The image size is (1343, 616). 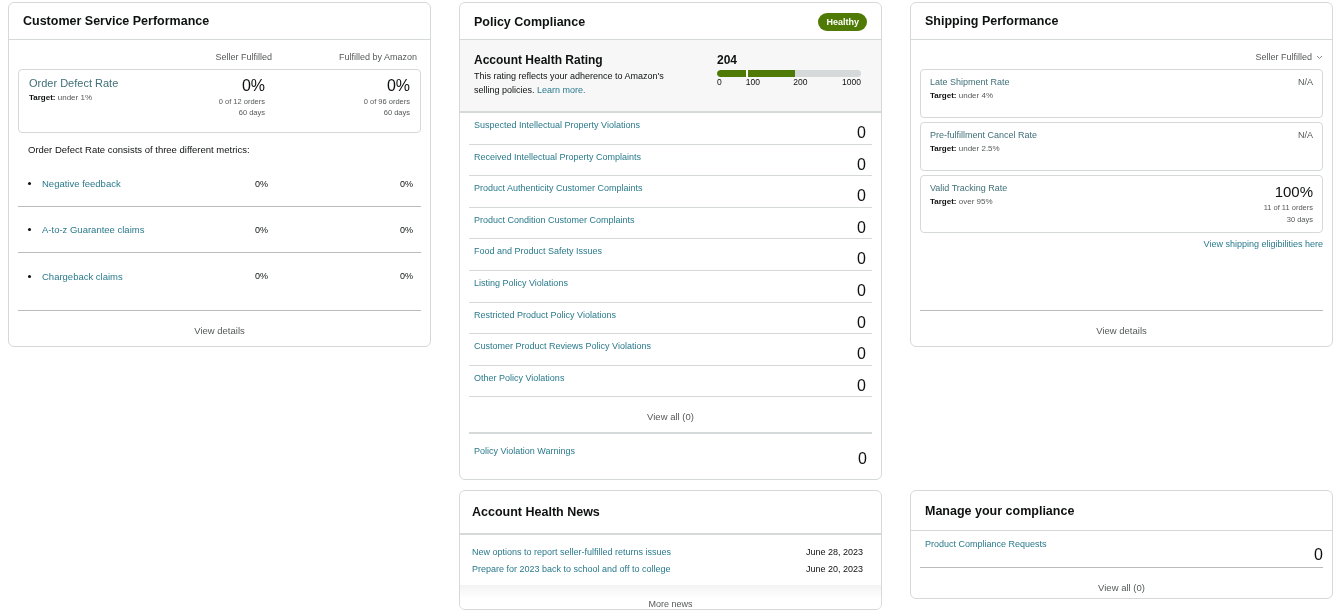 I want to click on tick-label: 200, so click(x=800, y=82).